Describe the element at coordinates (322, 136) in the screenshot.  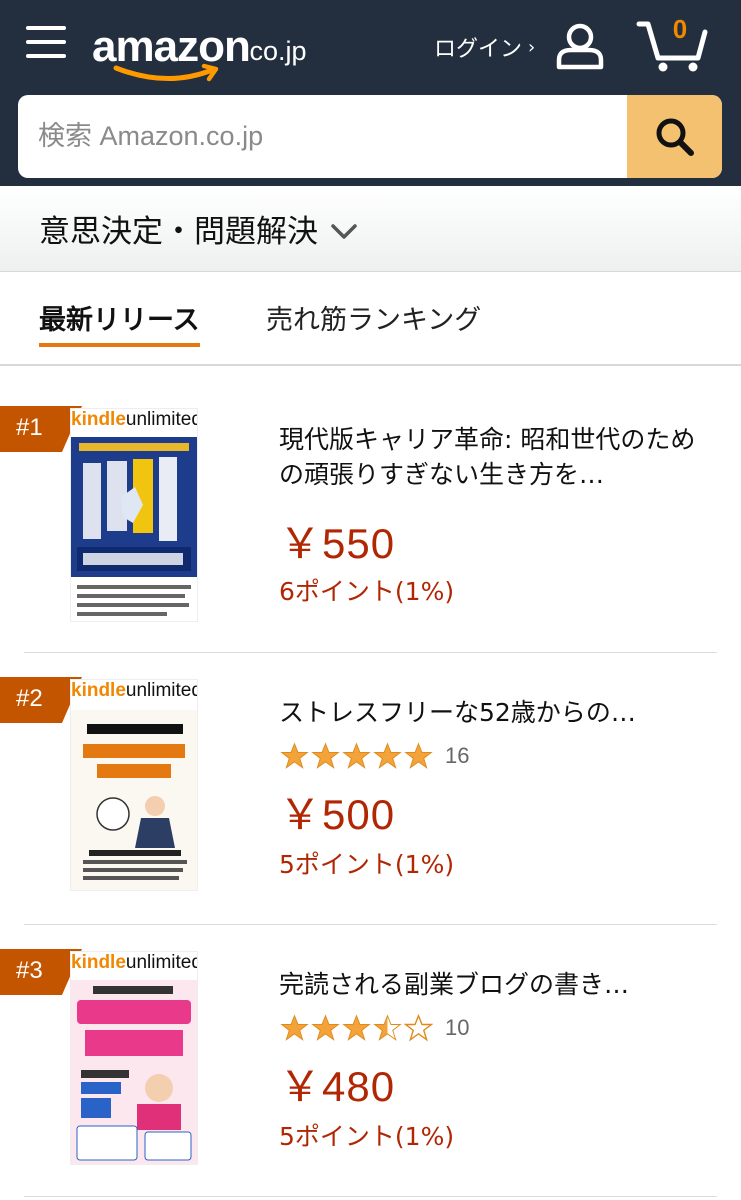
I see `search-input` at that location.